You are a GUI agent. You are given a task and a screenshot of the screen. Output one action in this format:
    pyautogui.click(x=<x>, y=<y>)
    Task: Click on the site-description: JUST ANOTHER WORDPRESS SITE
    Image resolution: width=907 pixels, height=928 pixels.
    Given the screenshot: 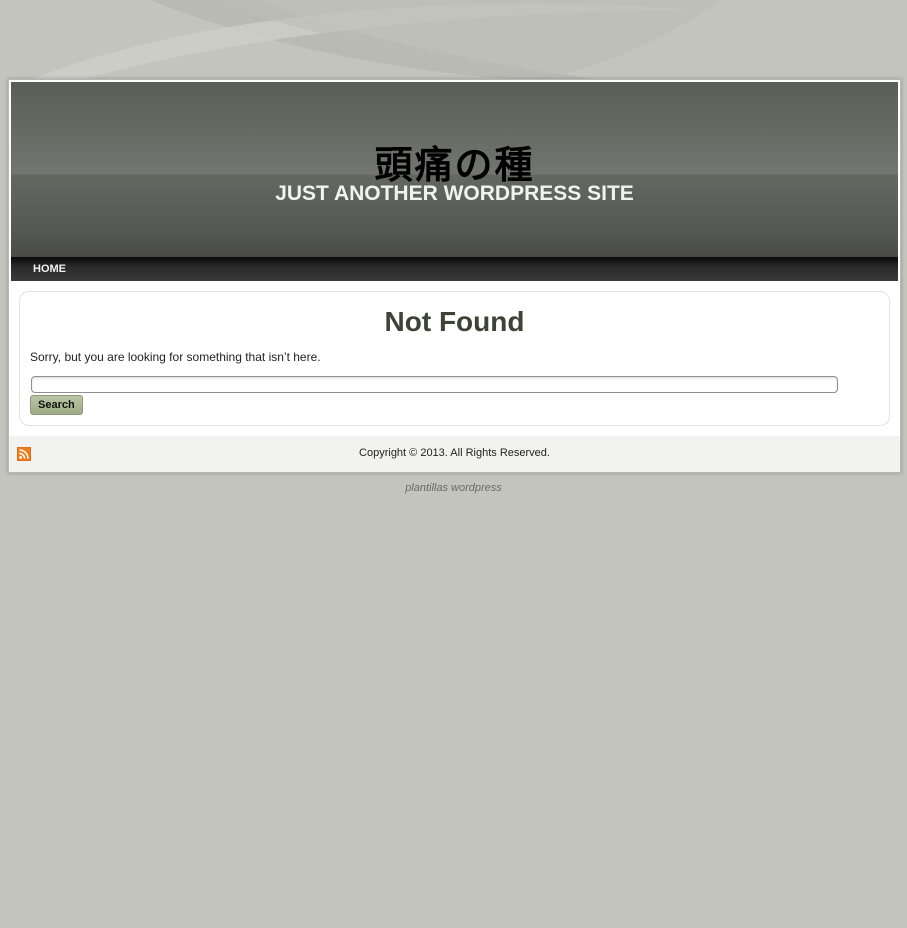 What is the action you would take?
    pyautogui.click(x=454, y=193)
    